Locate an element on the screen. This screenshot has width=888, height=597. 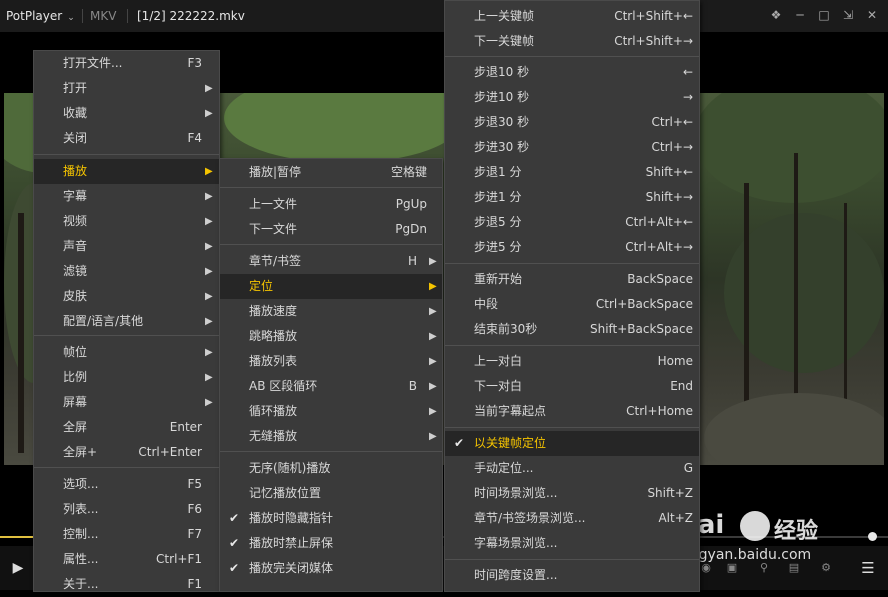
seek-menu-item: 下一对白 End is located at coordinates (572, 386).